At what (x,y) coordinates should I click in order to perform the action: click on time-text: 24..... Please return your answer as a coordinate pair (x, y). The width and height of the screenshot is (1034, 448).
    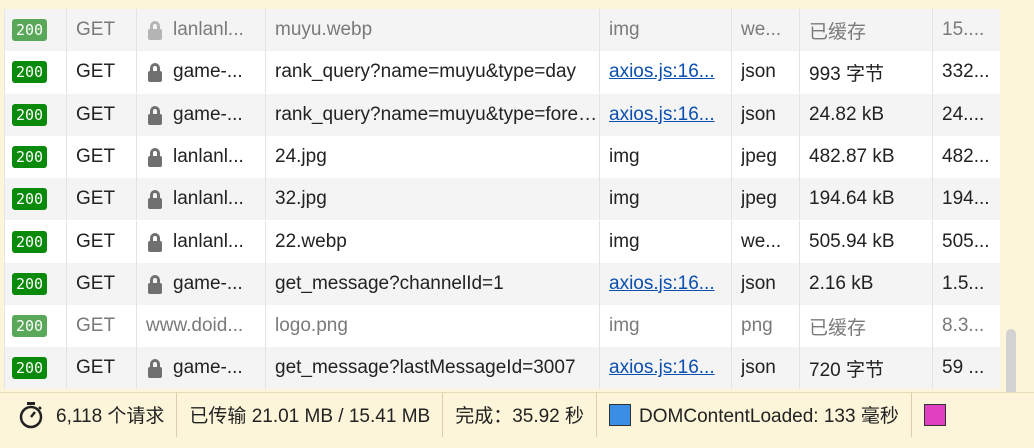
    Looking at the image, I should click on (963, 114).